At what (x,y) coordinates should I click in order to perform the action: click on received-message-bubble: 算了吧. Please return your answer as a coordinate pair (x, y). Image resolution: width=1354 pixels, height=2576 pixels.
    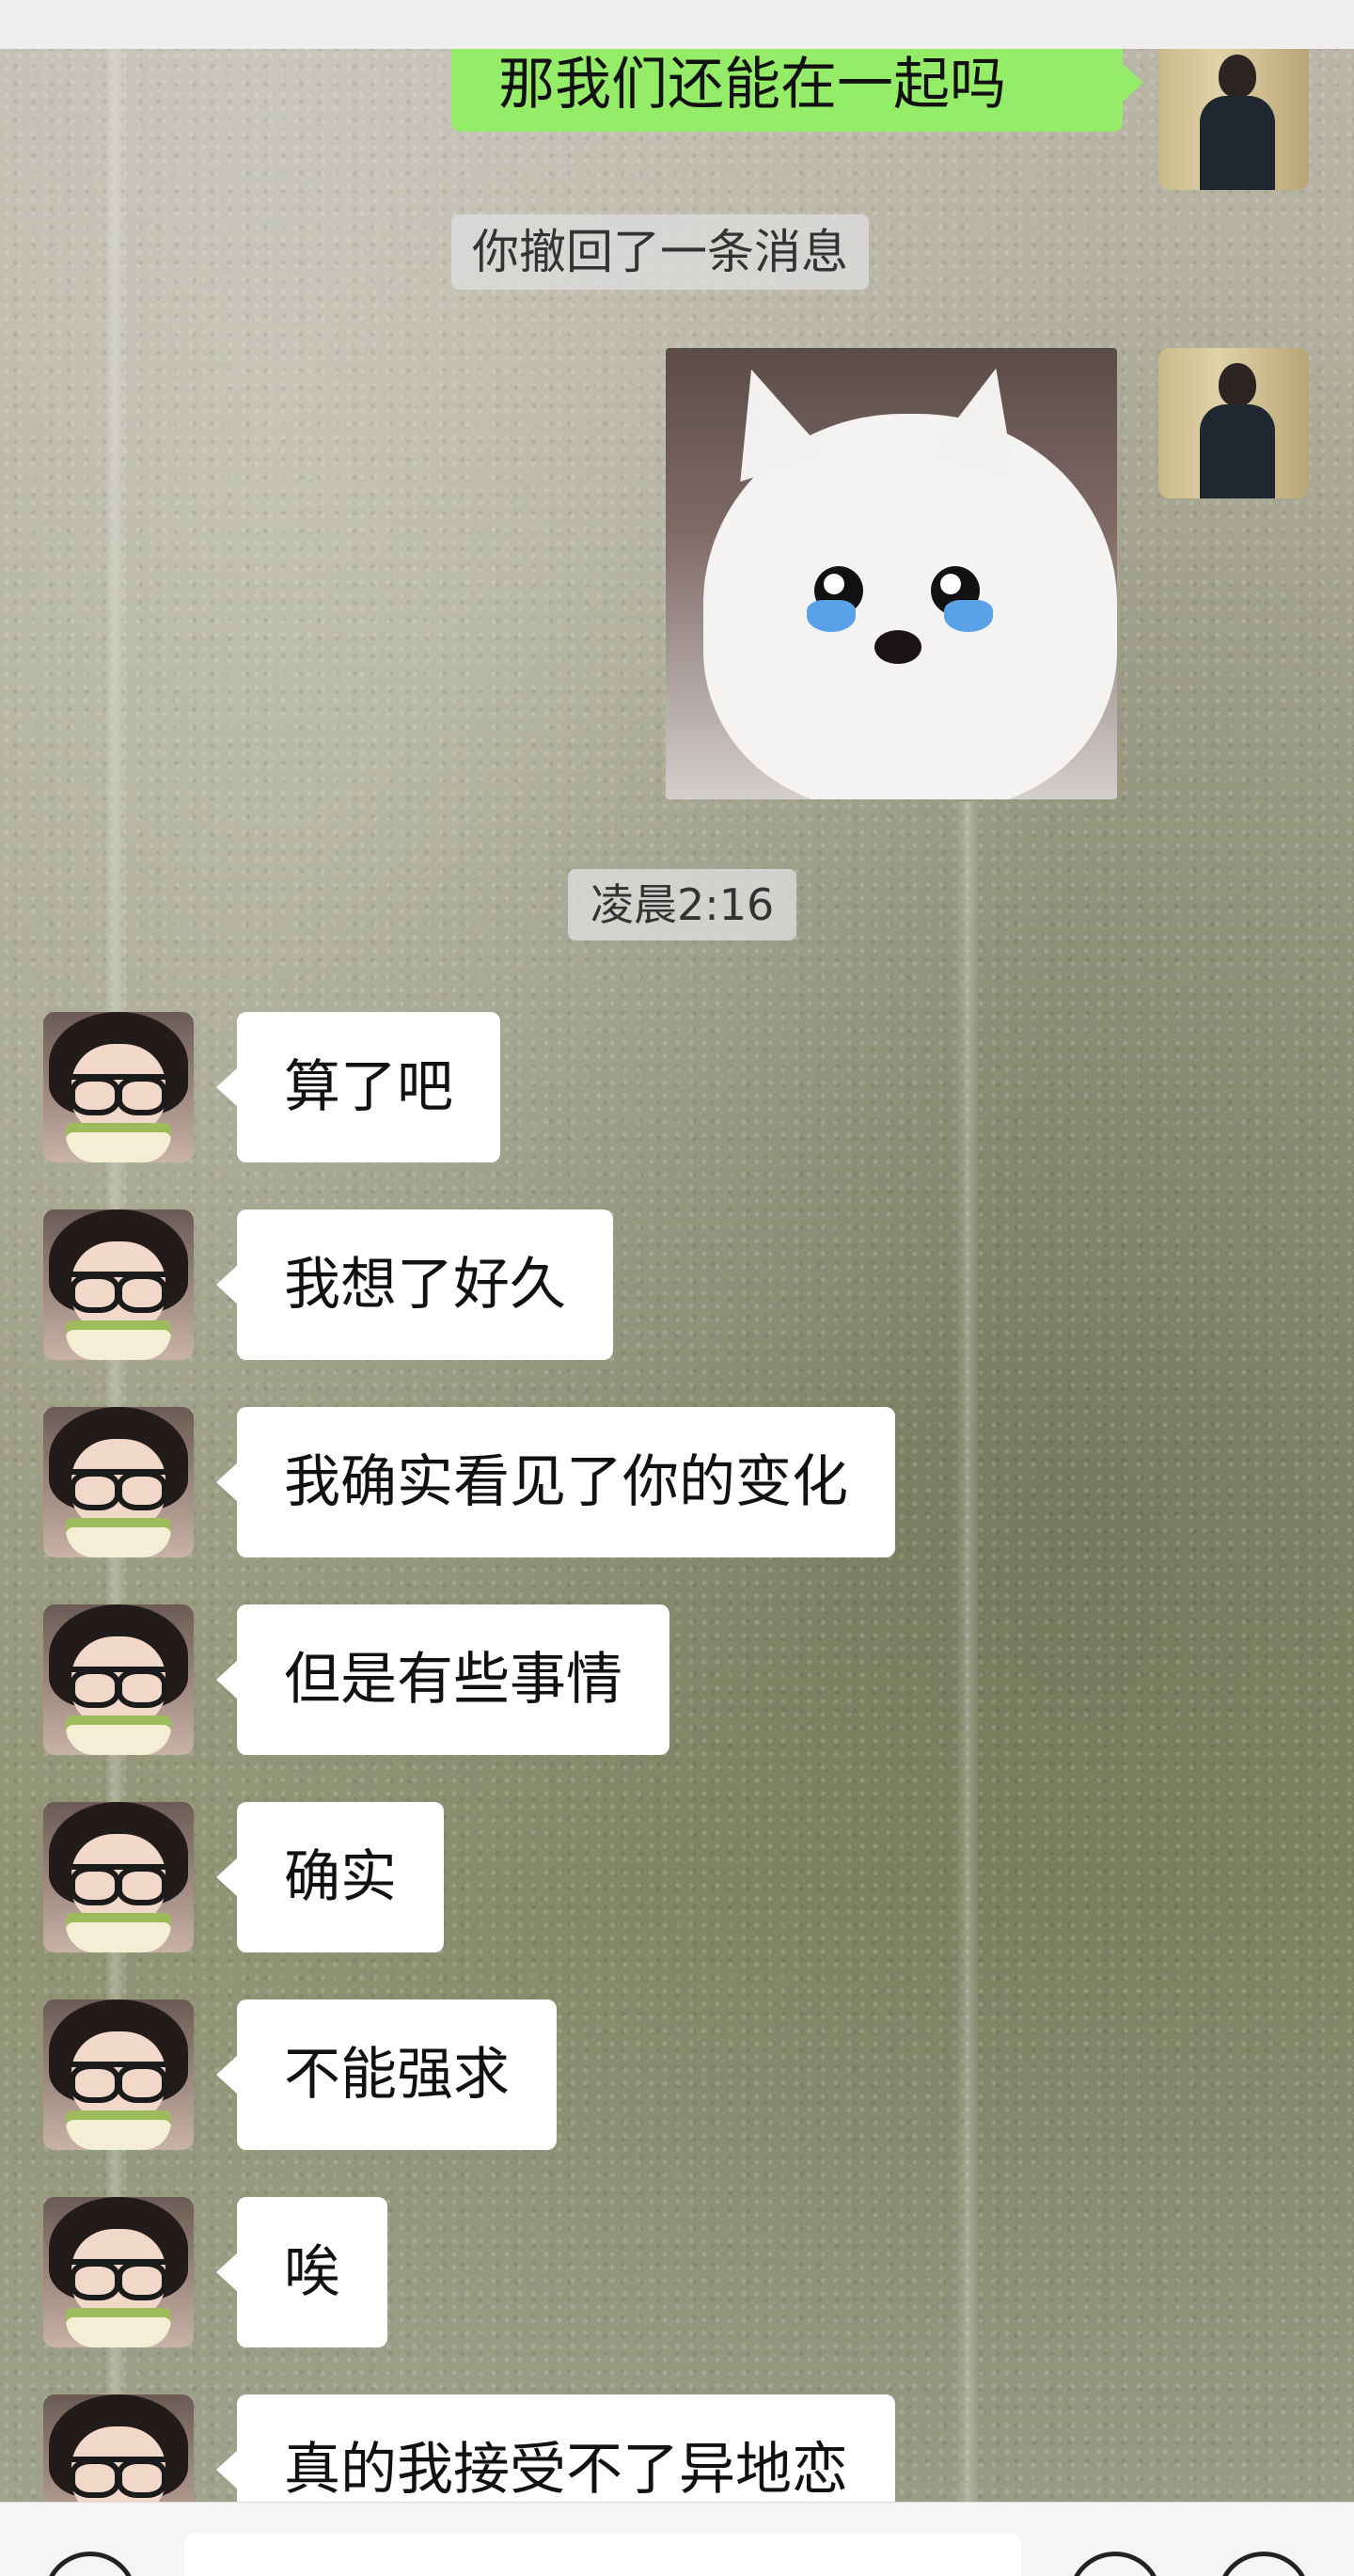
    Looking at the image, I should click on (358, 1087).